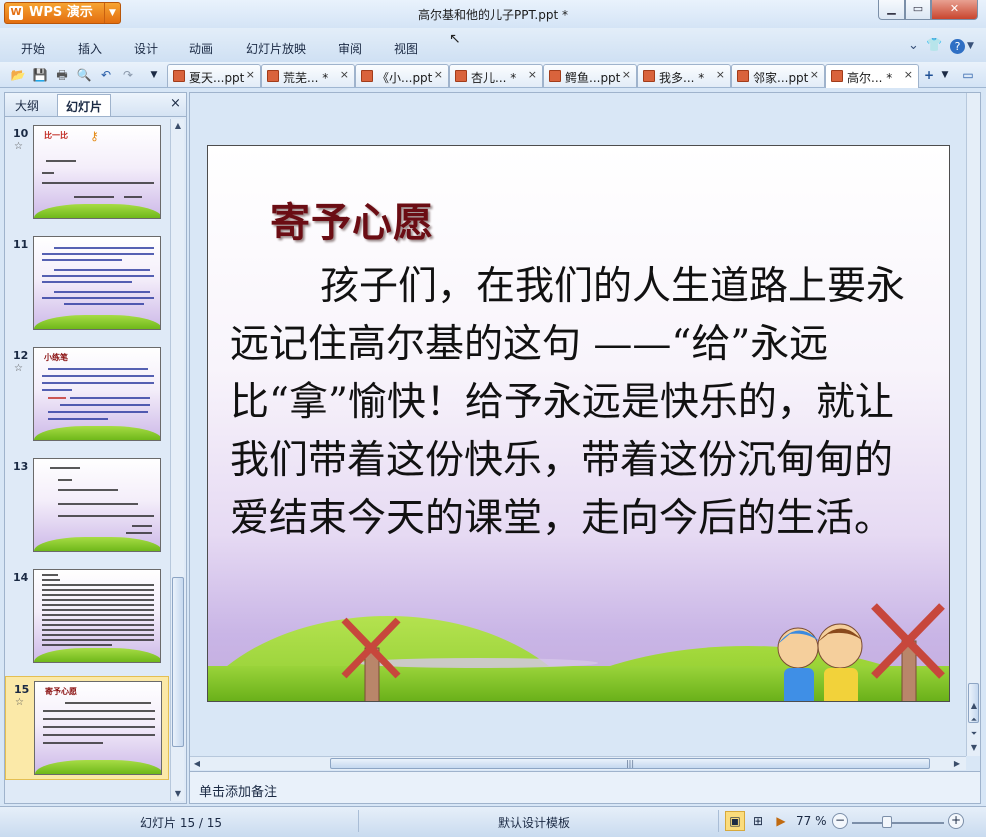 This screenshot has height=837, width=986. I want to click on menu-animation: 动画, so click(201, 48).